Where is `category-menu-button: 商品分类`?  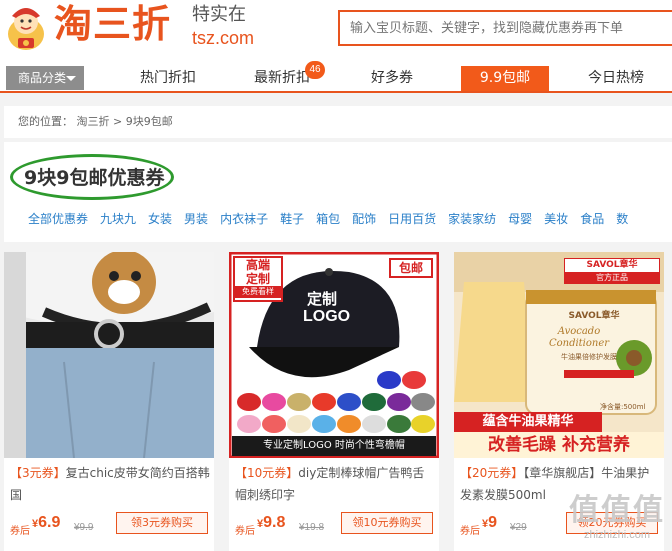
category-menu-button: 商品分类 is located at coordinates (45, 78).